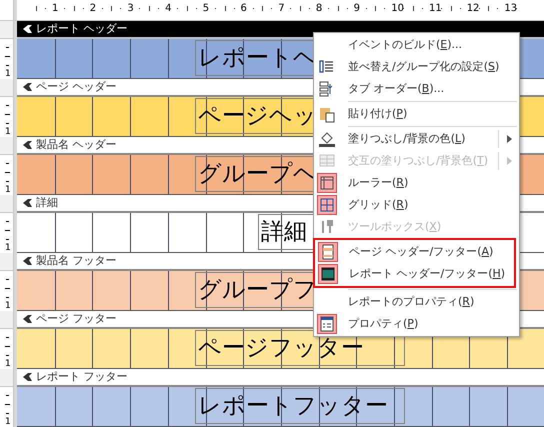 The image size is (544, 427). Describe the element at coordinates (130, 9) in the screenshot. I see `ruler-number: 3` at that location.